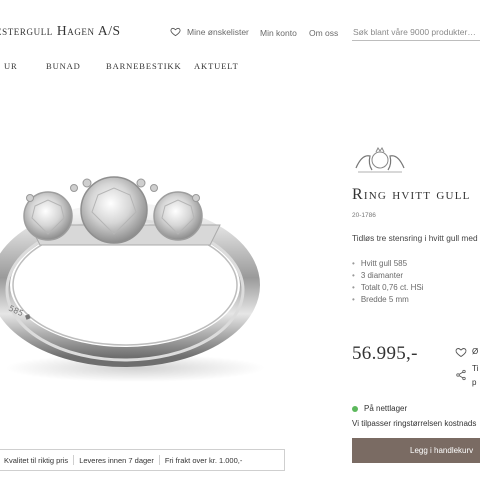 The image size is (480, 480). Describe the element at coordinates (414, 423) in the screenshot. I see `resize-note: Vi tilpasser ringstørrelsen kostnads` at that location.